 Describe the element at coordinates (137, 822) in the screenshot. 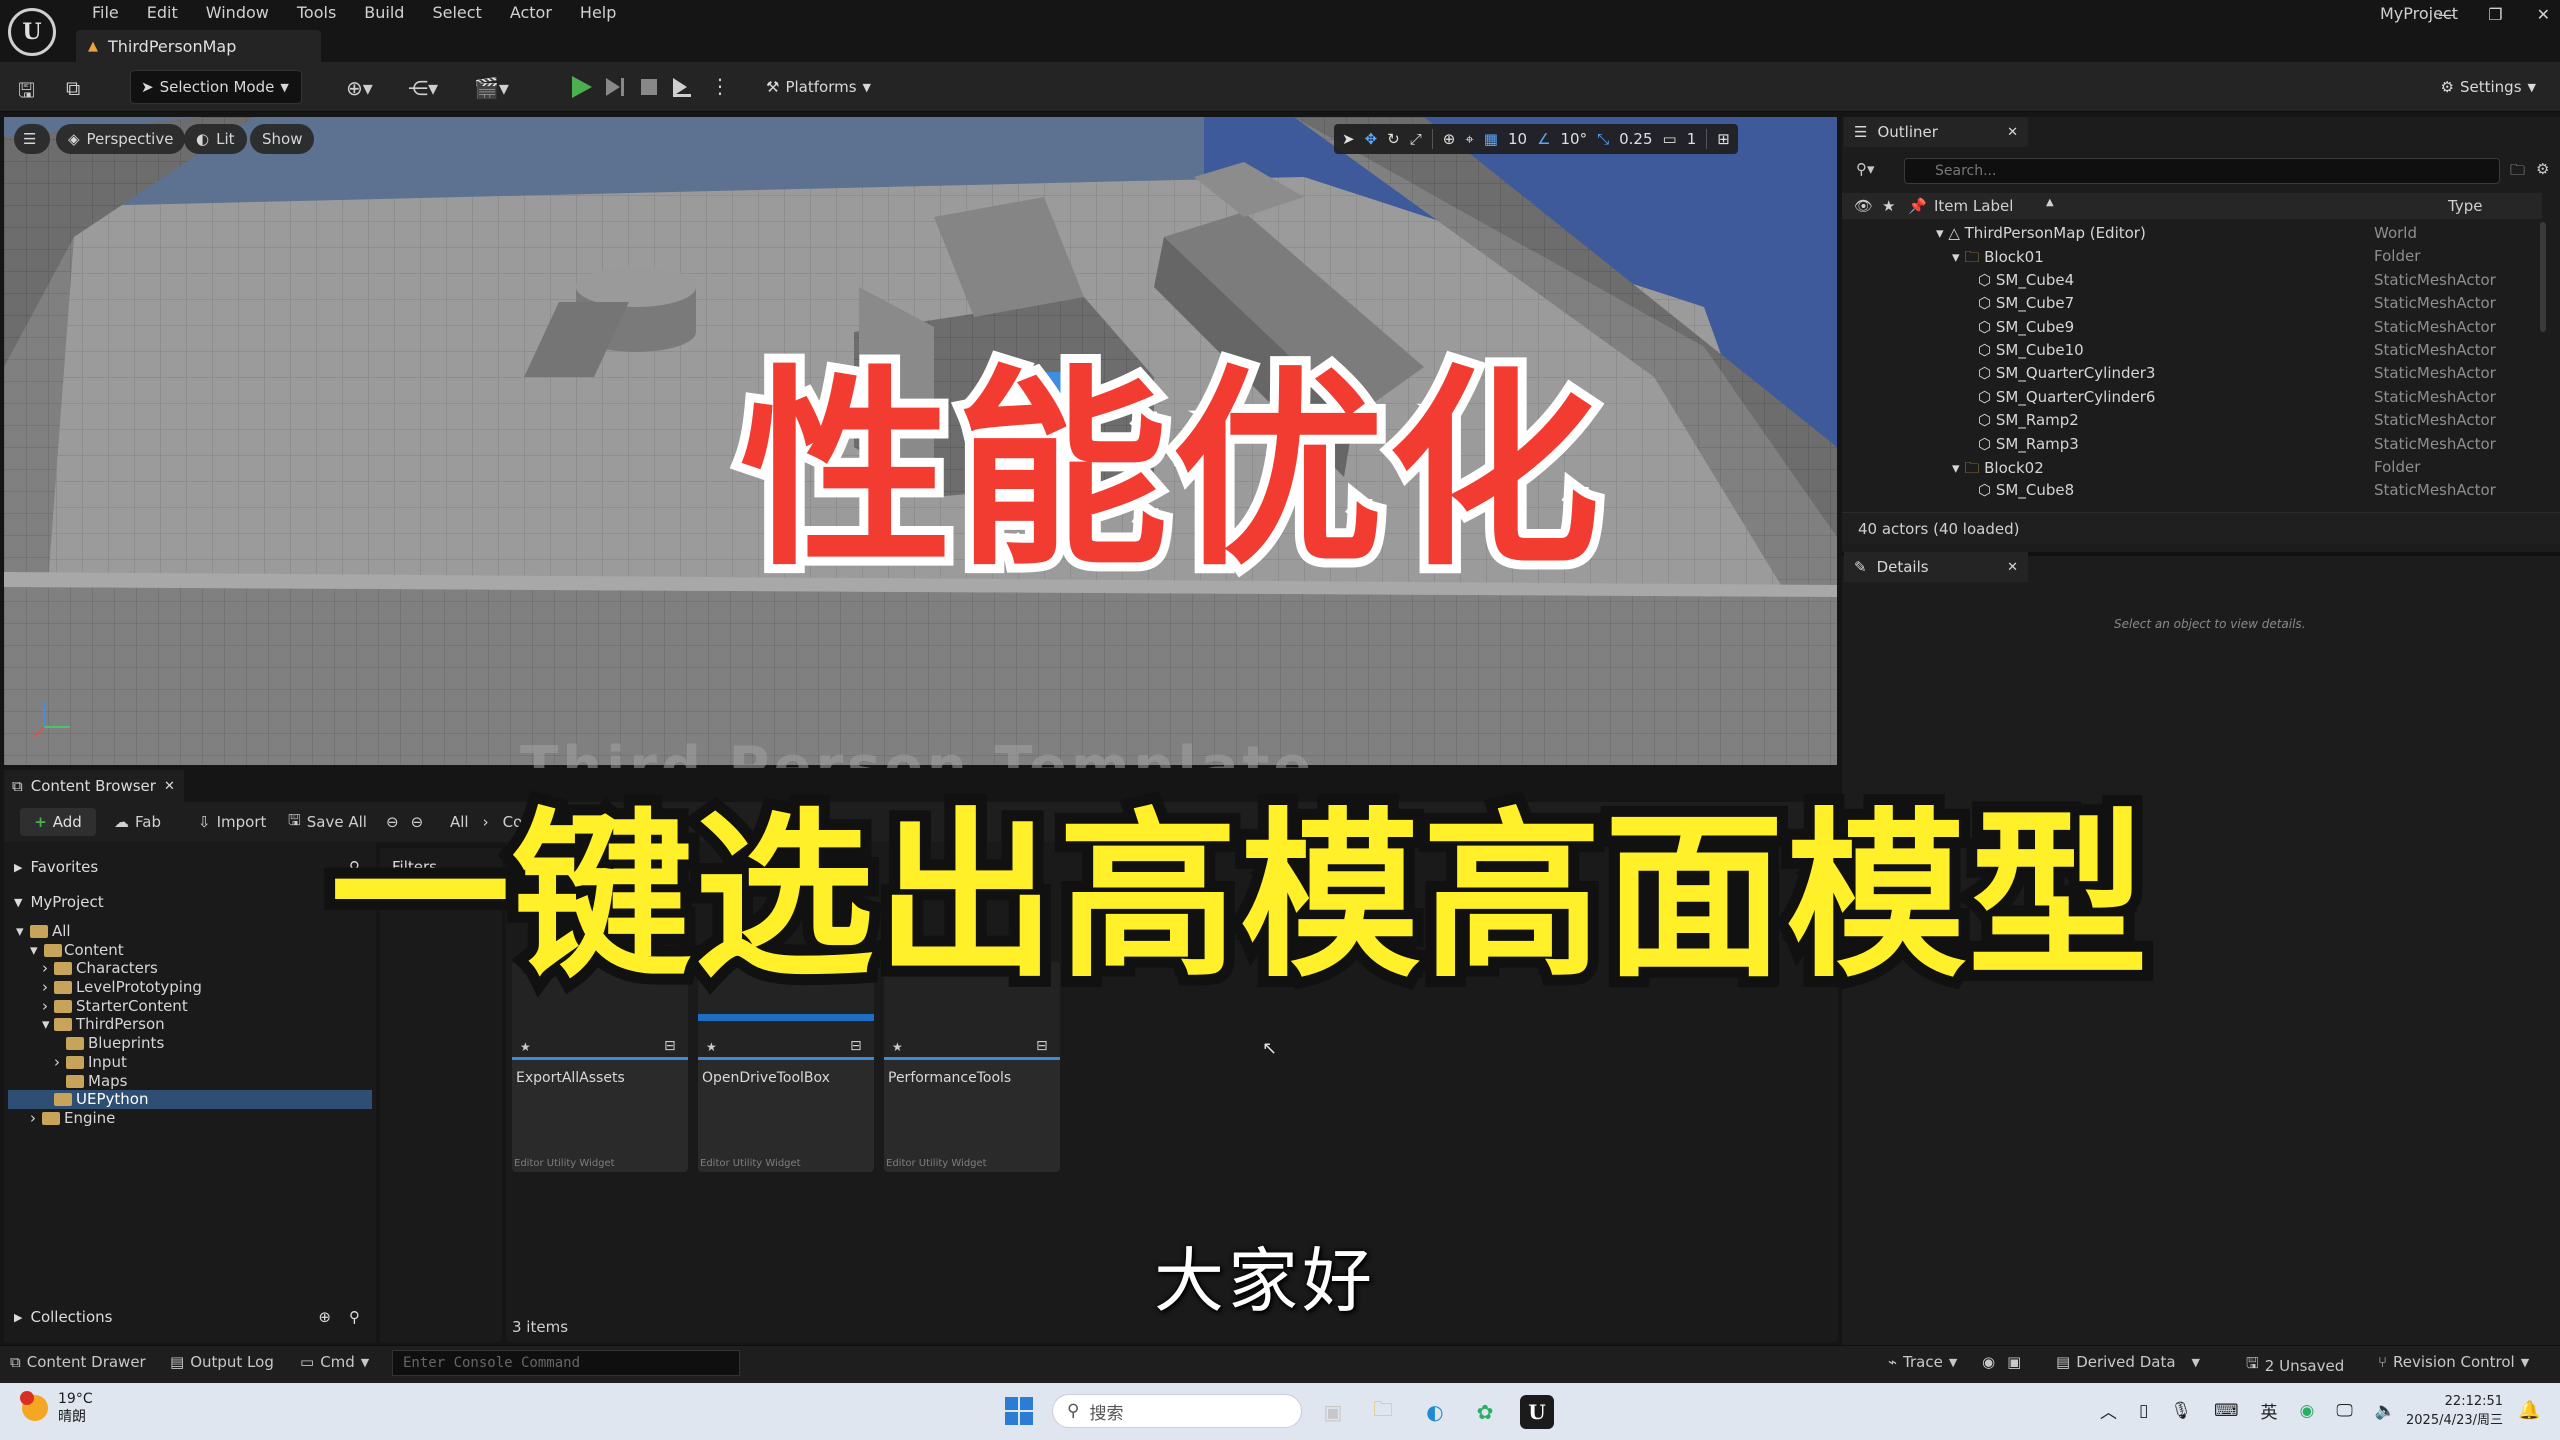

I see `fab-button: ☁ Fab` at that location.